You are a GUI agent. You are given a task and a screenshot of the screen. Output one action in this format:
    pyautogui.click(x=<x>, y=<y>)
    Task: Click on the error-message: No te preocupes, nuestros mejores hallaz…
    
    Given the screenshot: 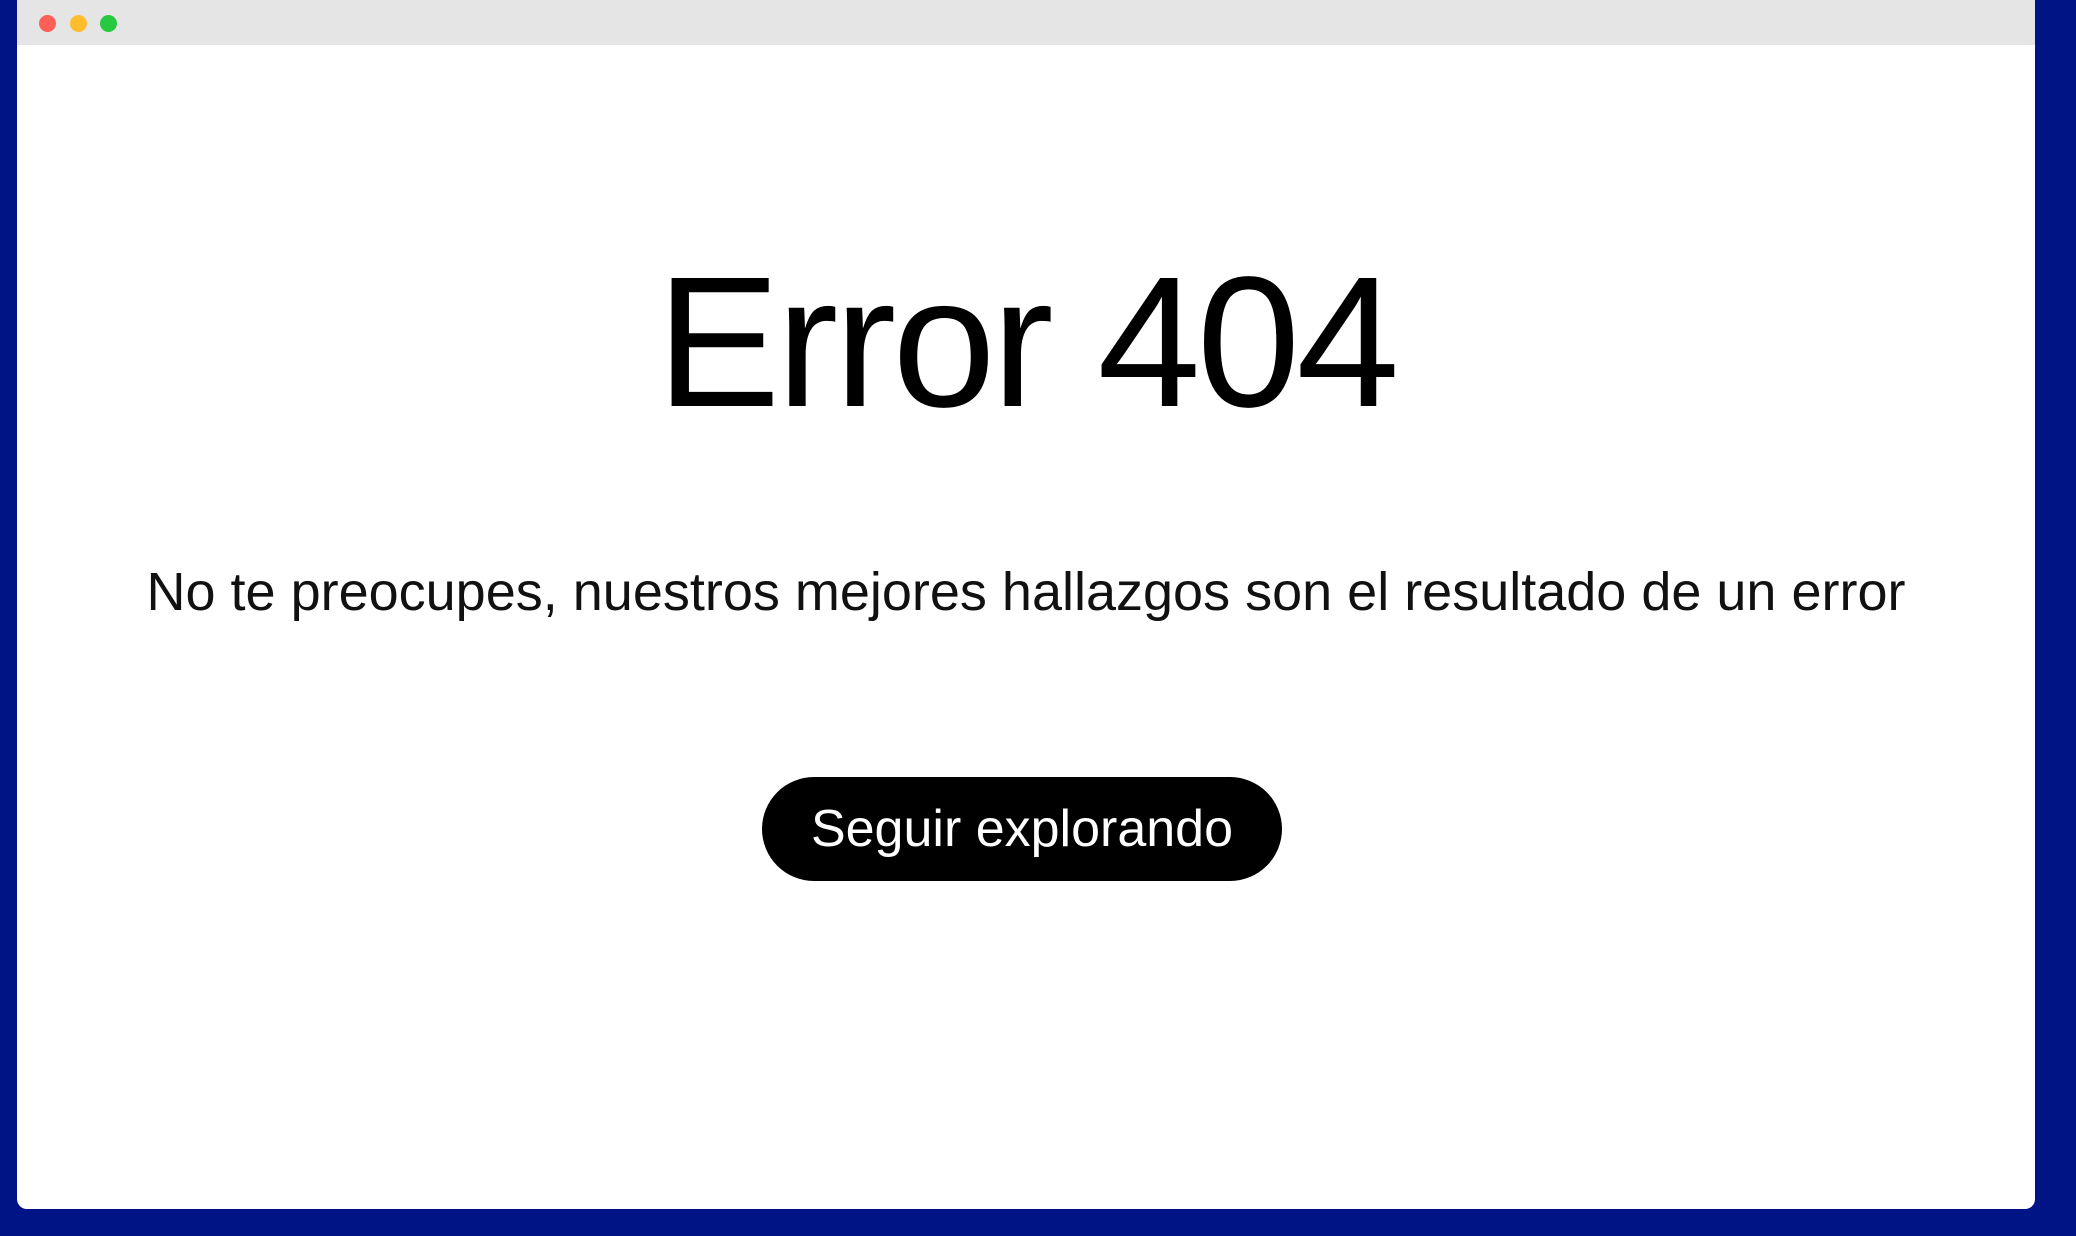 What is the action you would take?
    pyautogui.click(x=1026, y=592)
    